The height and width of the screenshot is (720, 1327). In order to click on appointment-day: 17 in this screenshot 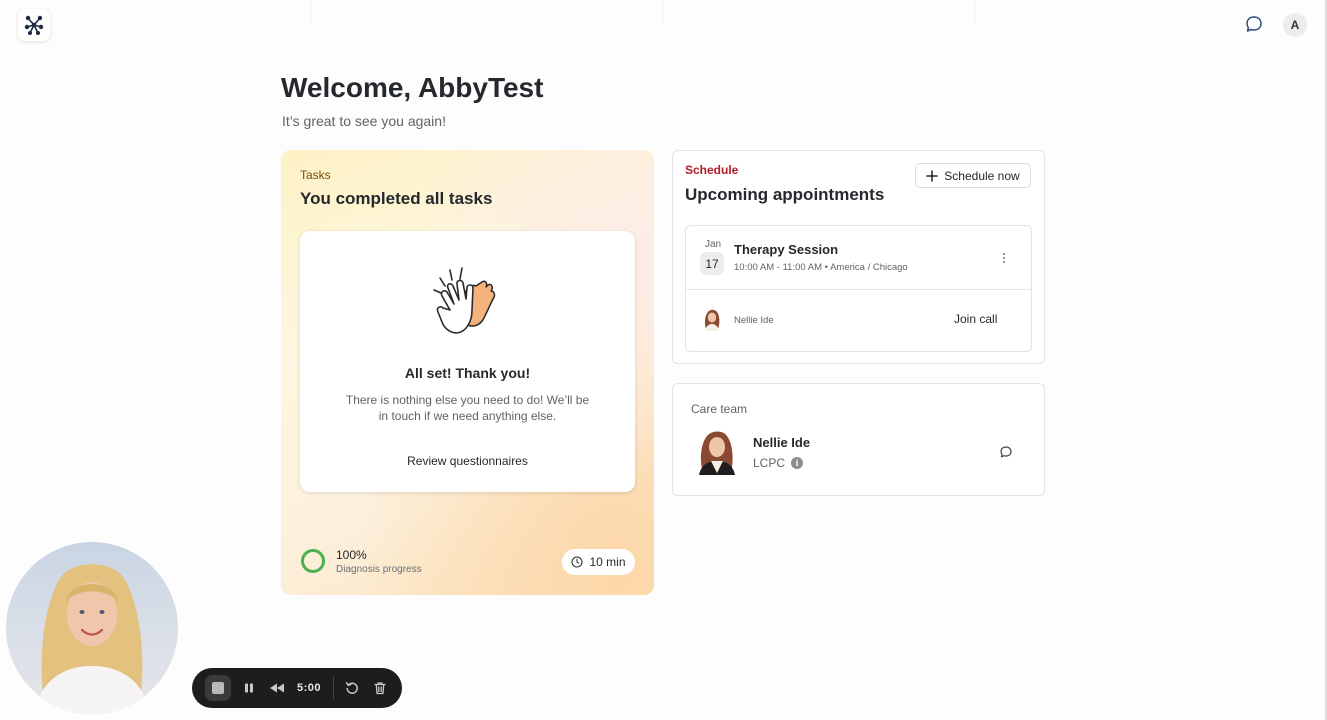, I will do `click(712, 263)`.